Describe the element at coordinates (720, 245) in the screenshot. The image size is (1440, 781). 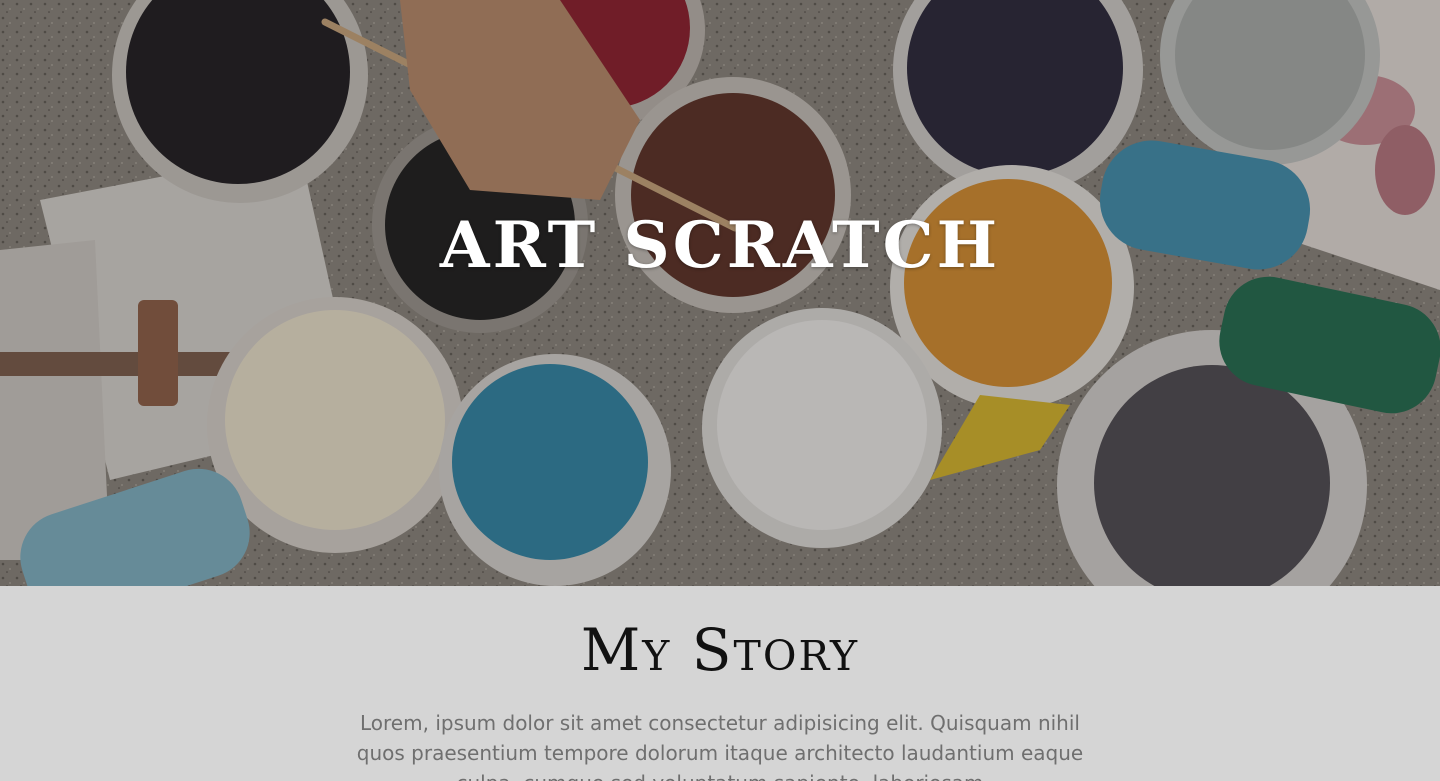
I see `hero-title: ART SCRATCH` at that location.